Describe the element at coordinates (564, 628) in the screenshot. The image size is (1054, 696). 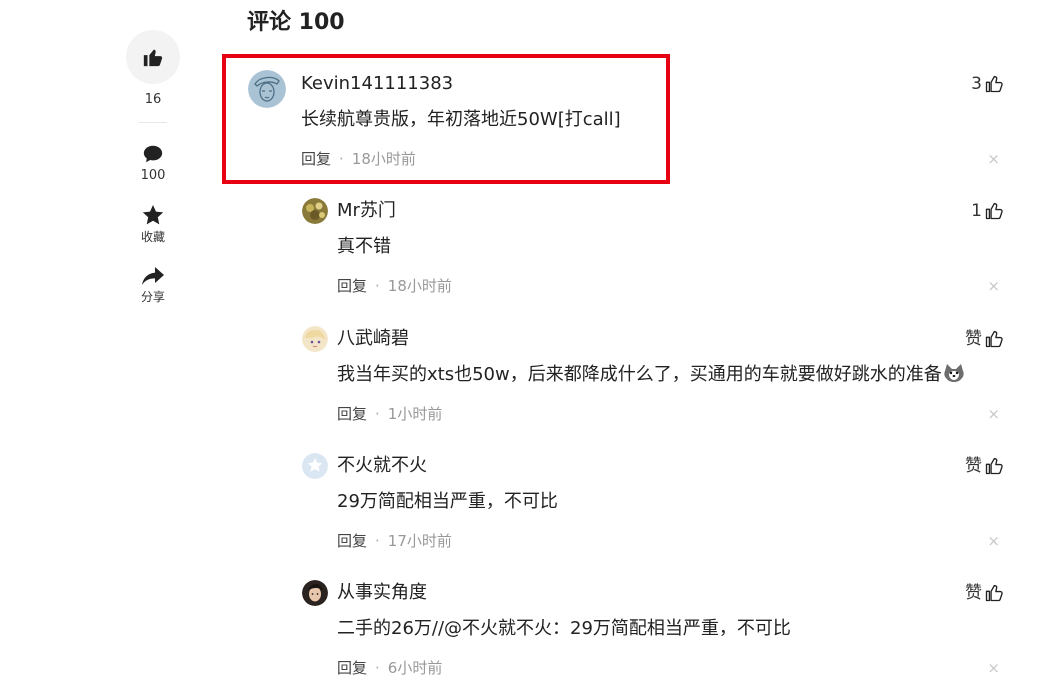
I see `comment-text: 二手的26万//@不火就不火：29万简配相当严重，不可比` at that location.